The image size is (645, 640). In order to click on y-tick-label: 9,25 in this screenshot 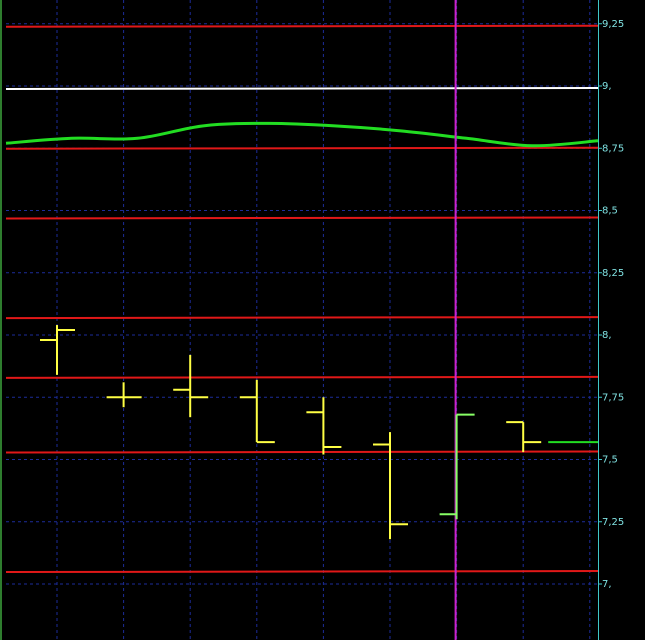, I will do `click(613, 24)`.